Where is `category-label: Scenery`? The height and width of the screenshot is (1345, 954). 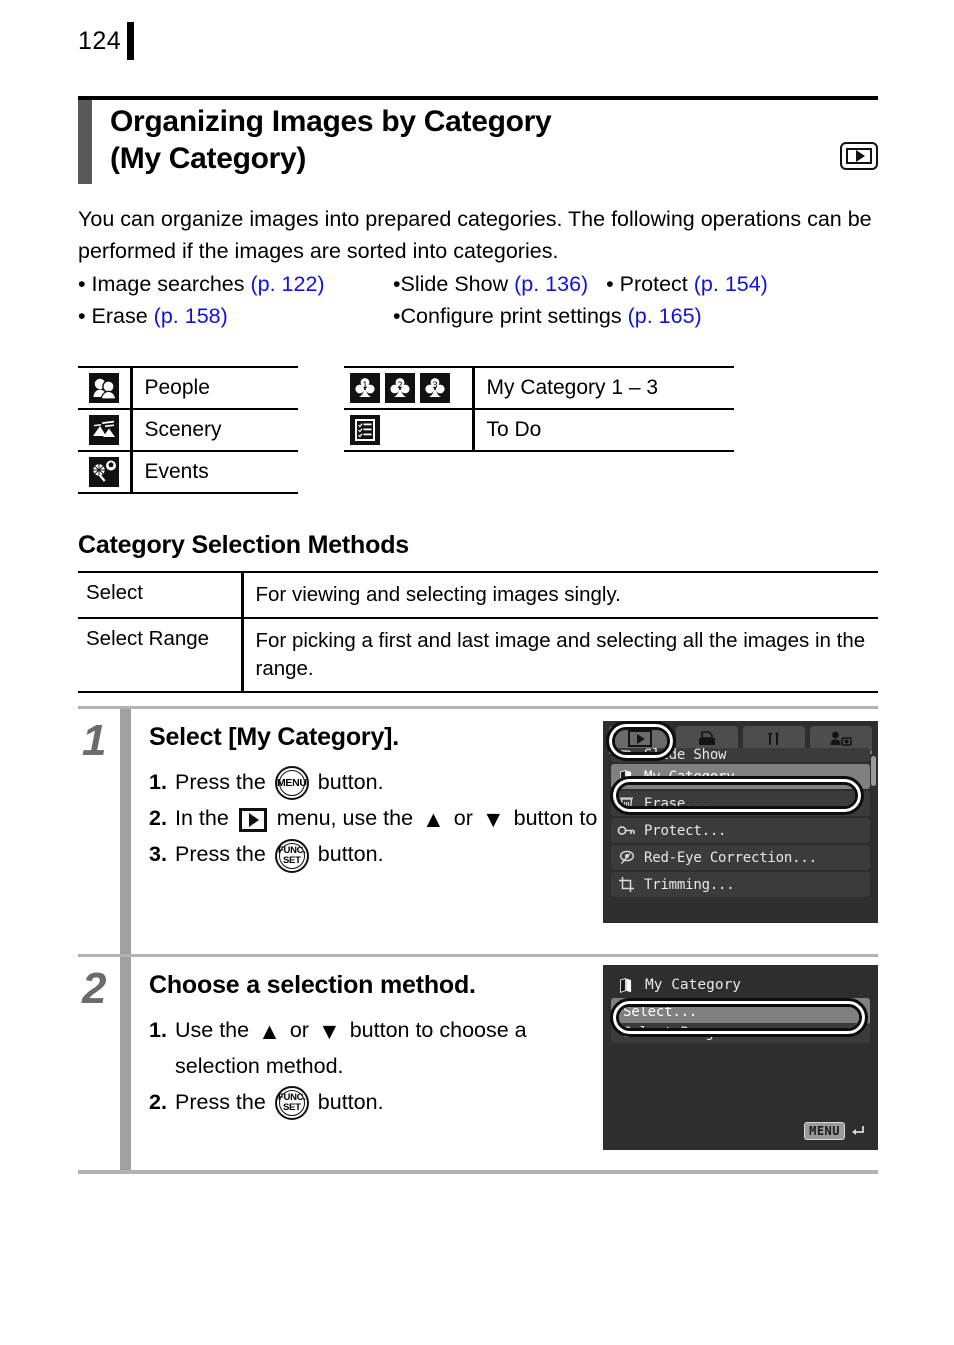
category-label: Scenery is located at coordinates (183, 429).